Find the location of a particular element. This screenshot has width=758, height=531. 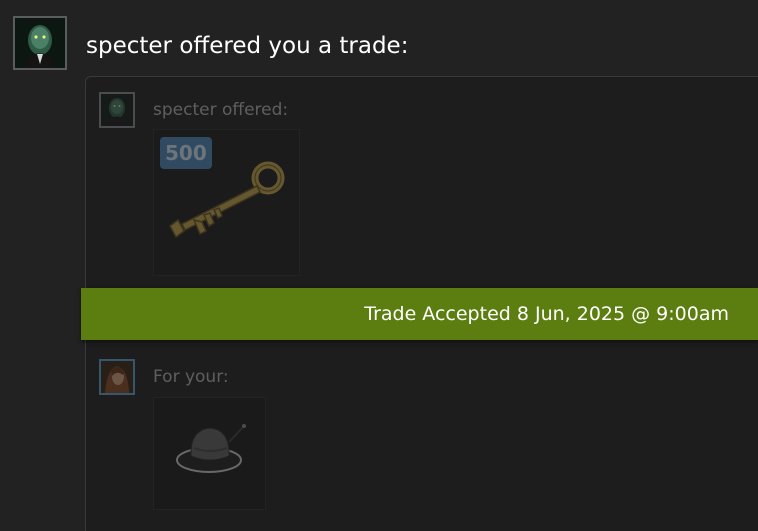

requested-item-tile is located at coordinates (209, 453).